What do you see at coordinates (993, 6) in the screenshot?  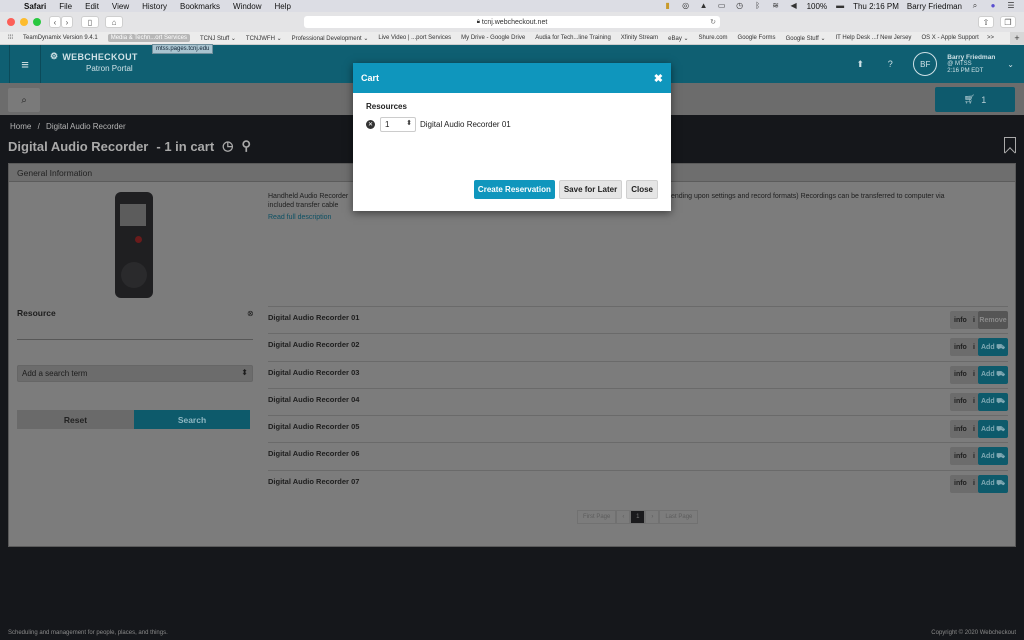 I see `siri-icon: ●` at bounding box center [993, 6].